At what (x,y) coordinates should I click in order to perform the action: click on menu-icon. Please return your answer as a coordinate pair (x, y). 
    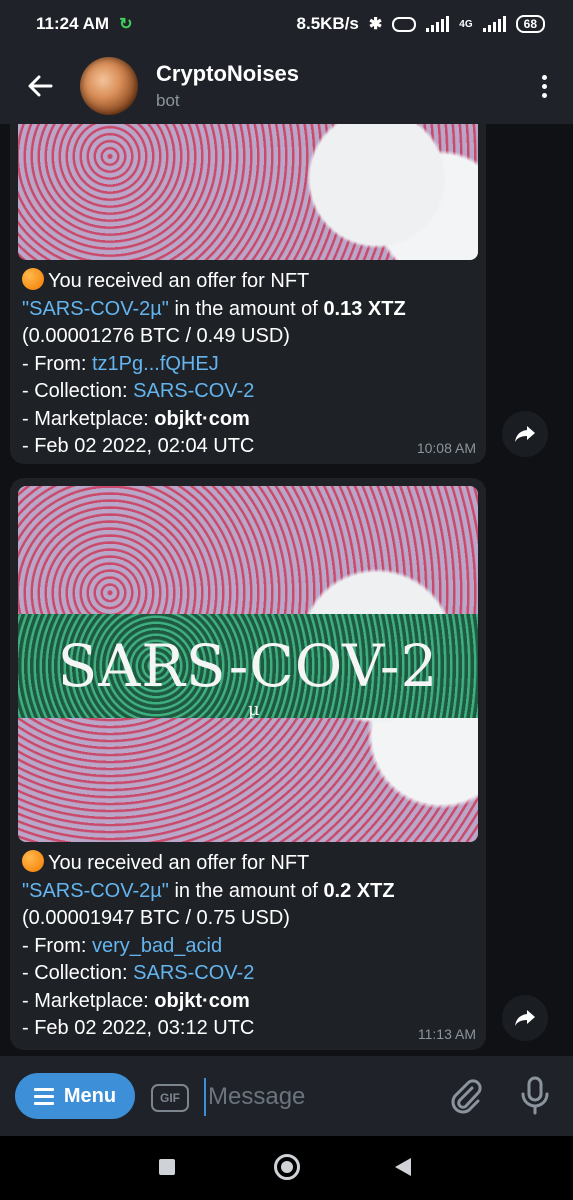
    Looking at the image, I should click on (43, 1096).